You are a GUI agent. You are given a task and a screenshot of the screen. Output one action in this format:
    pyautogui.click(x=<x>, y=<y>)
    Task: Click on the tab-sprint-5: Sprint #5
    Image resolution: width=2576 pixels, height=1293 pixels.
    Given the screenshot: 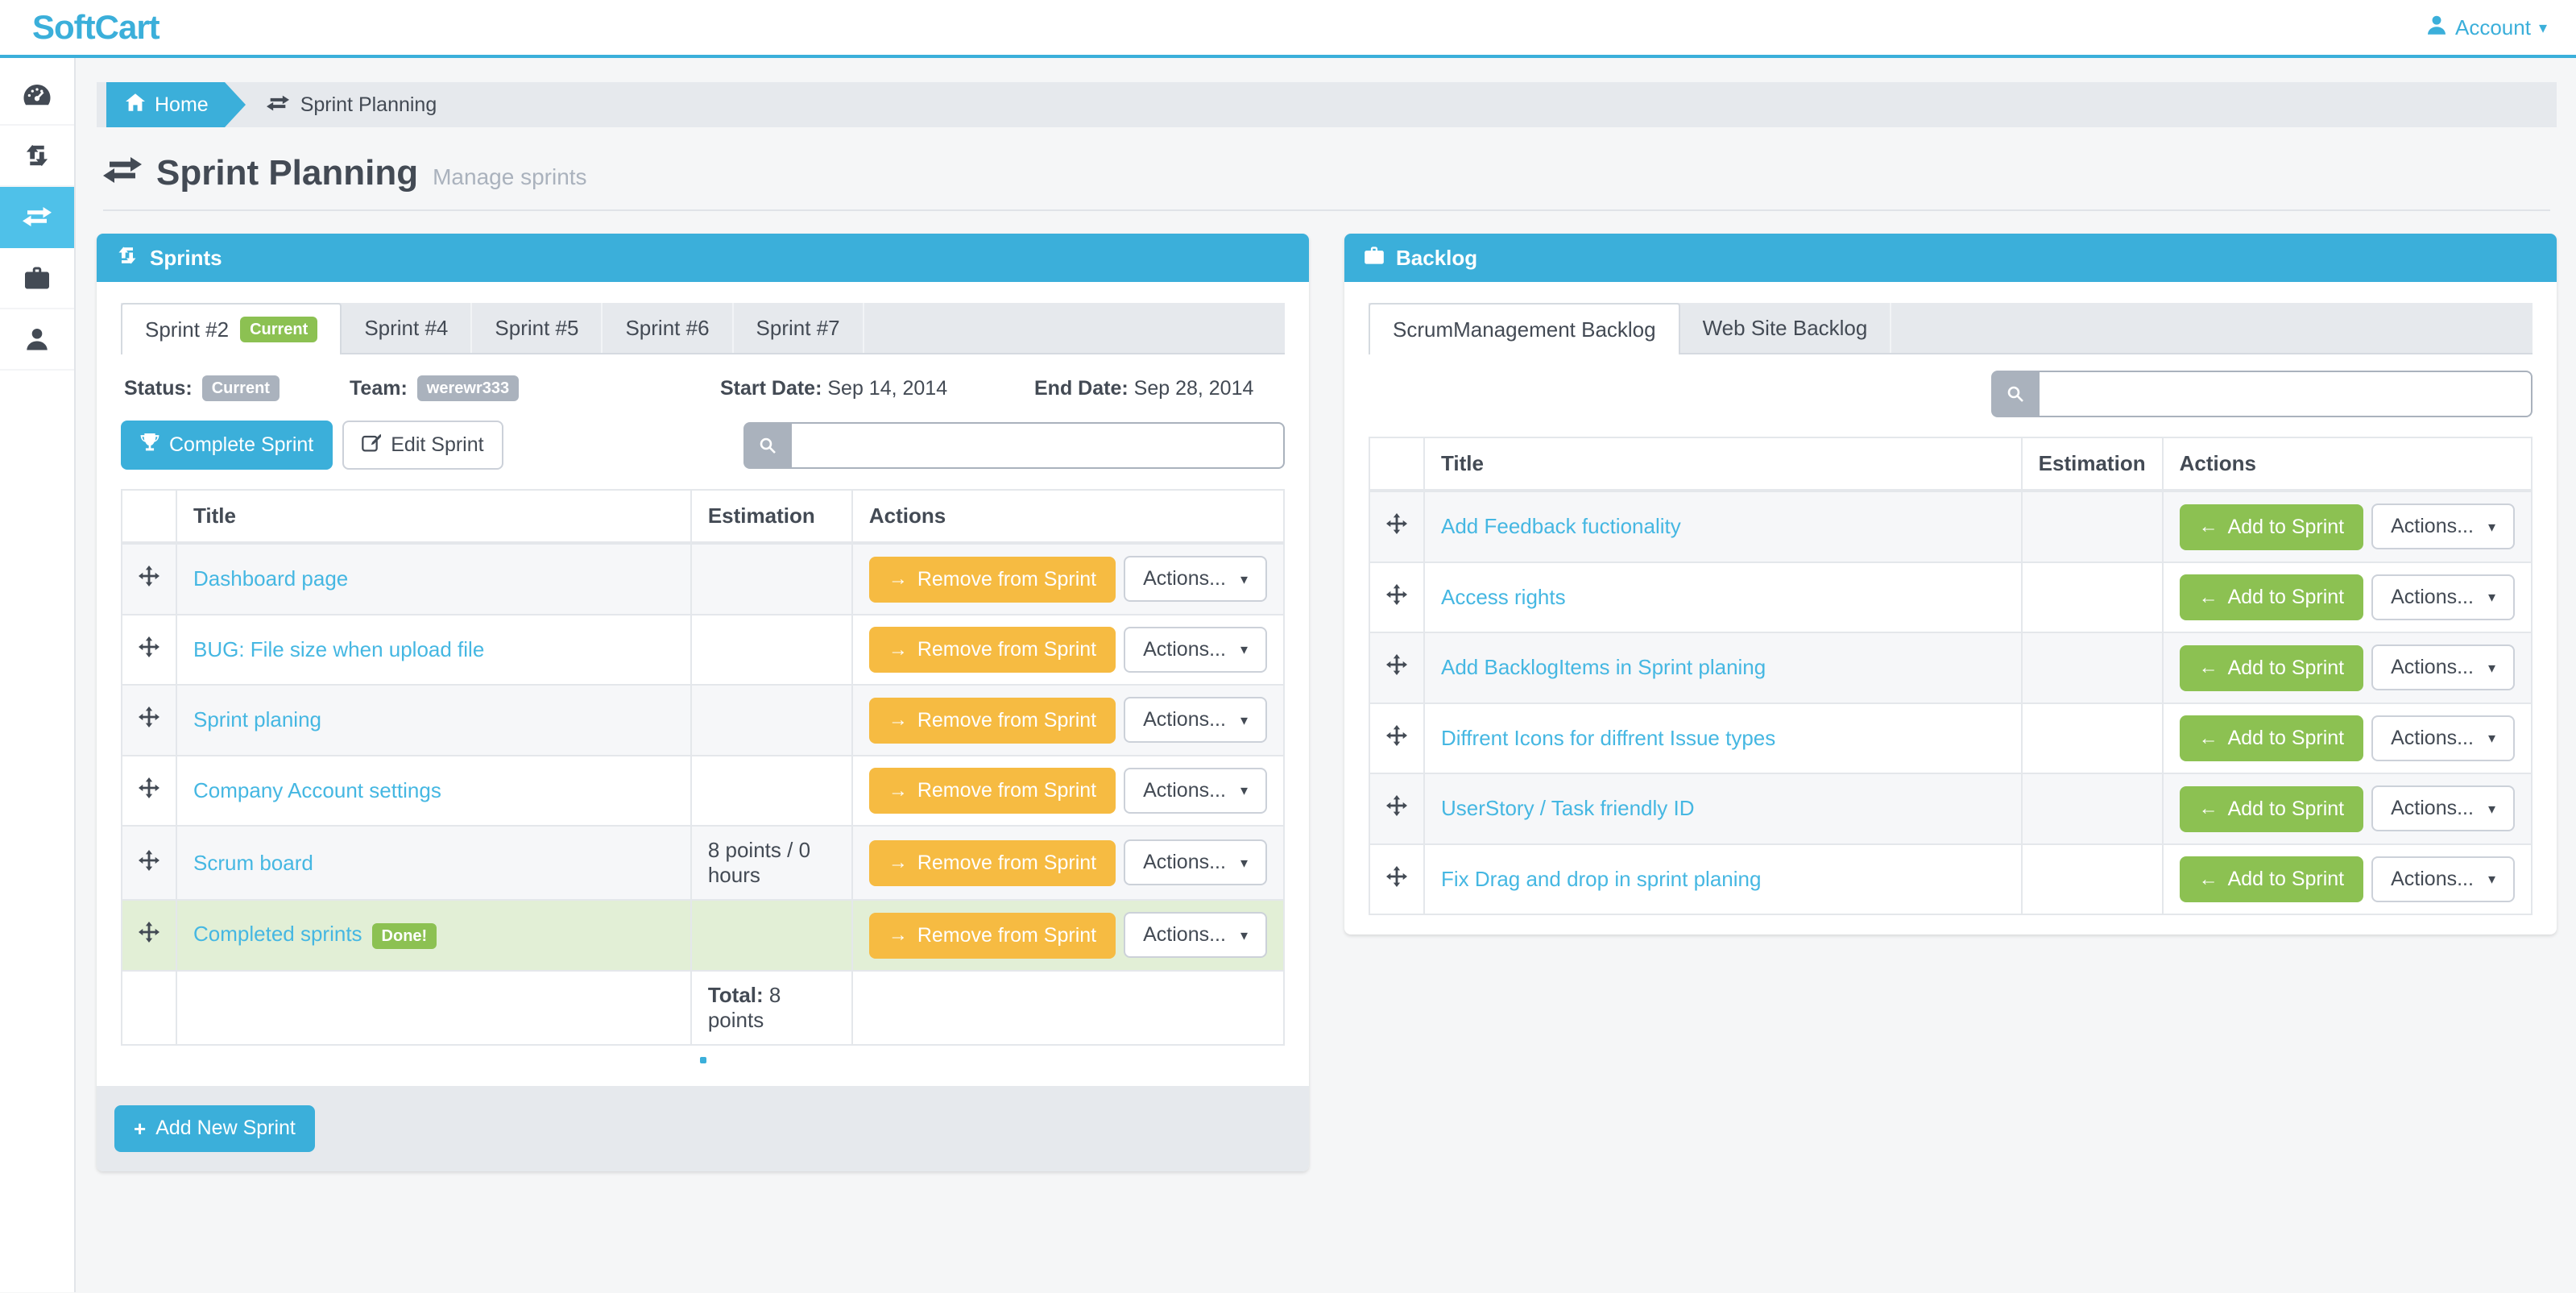 What is the action you would take?
    pyautogui.click(x=537, y=328)
    